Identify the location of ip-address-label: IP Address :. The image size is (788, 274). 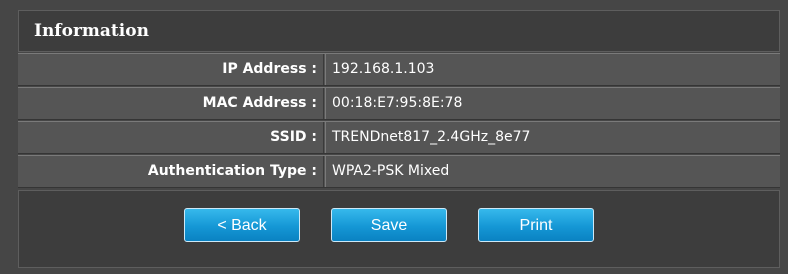
(171, 69).